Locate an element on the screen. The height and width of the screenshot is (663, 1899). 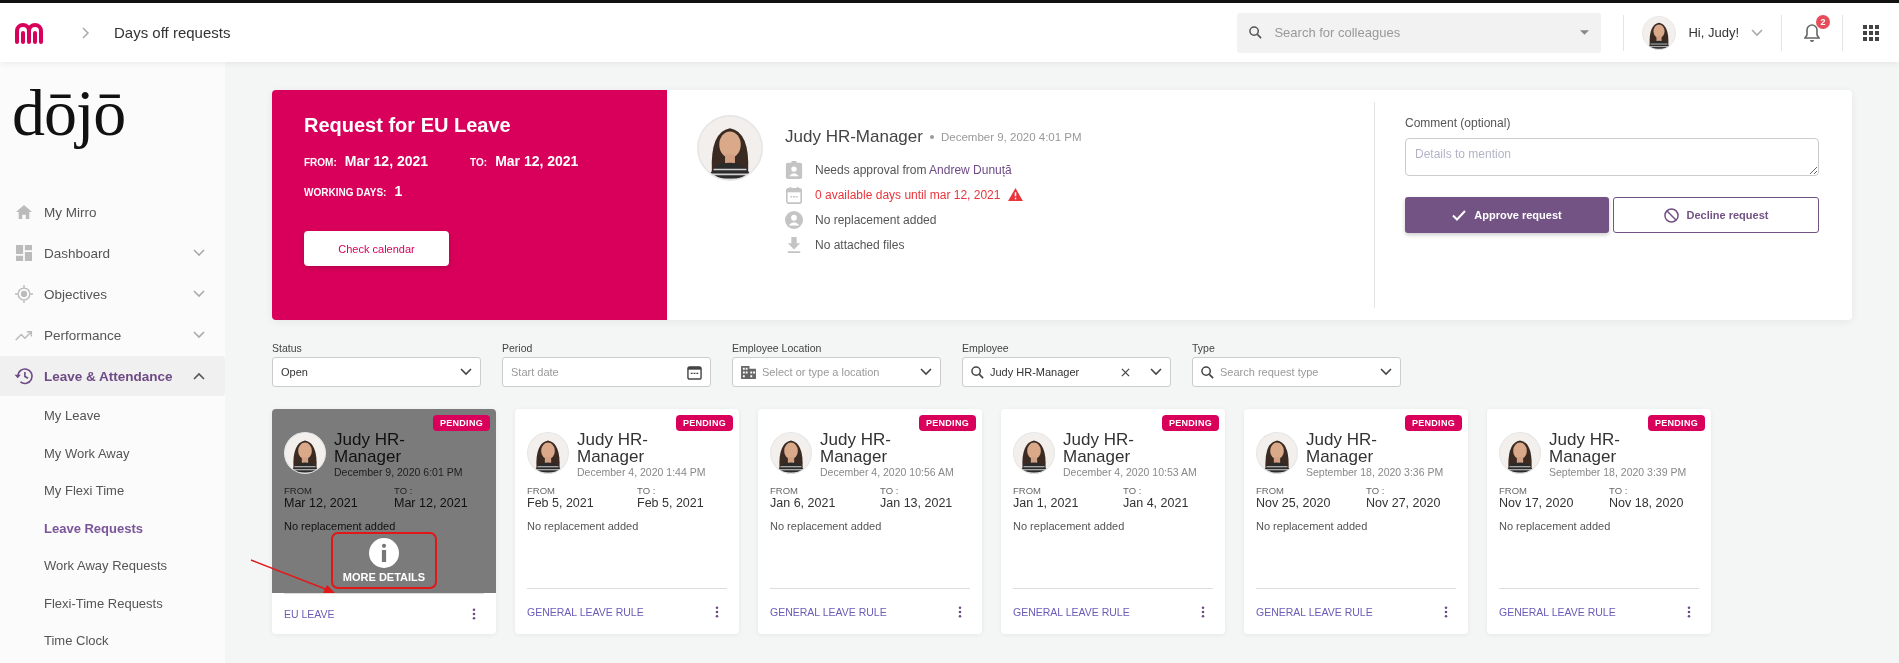
check-icon is located at coordinates (1459, 215).